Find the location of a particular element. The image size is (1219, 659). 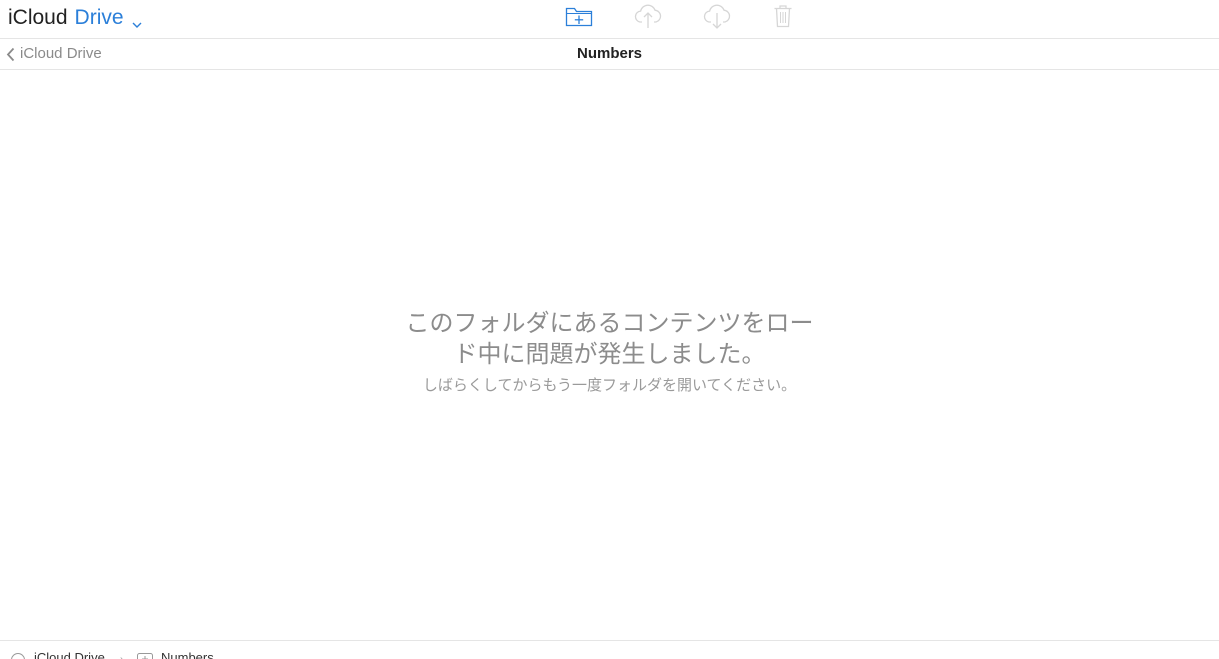

top-header: iCloud Drive is located at coordinates (609, 19).